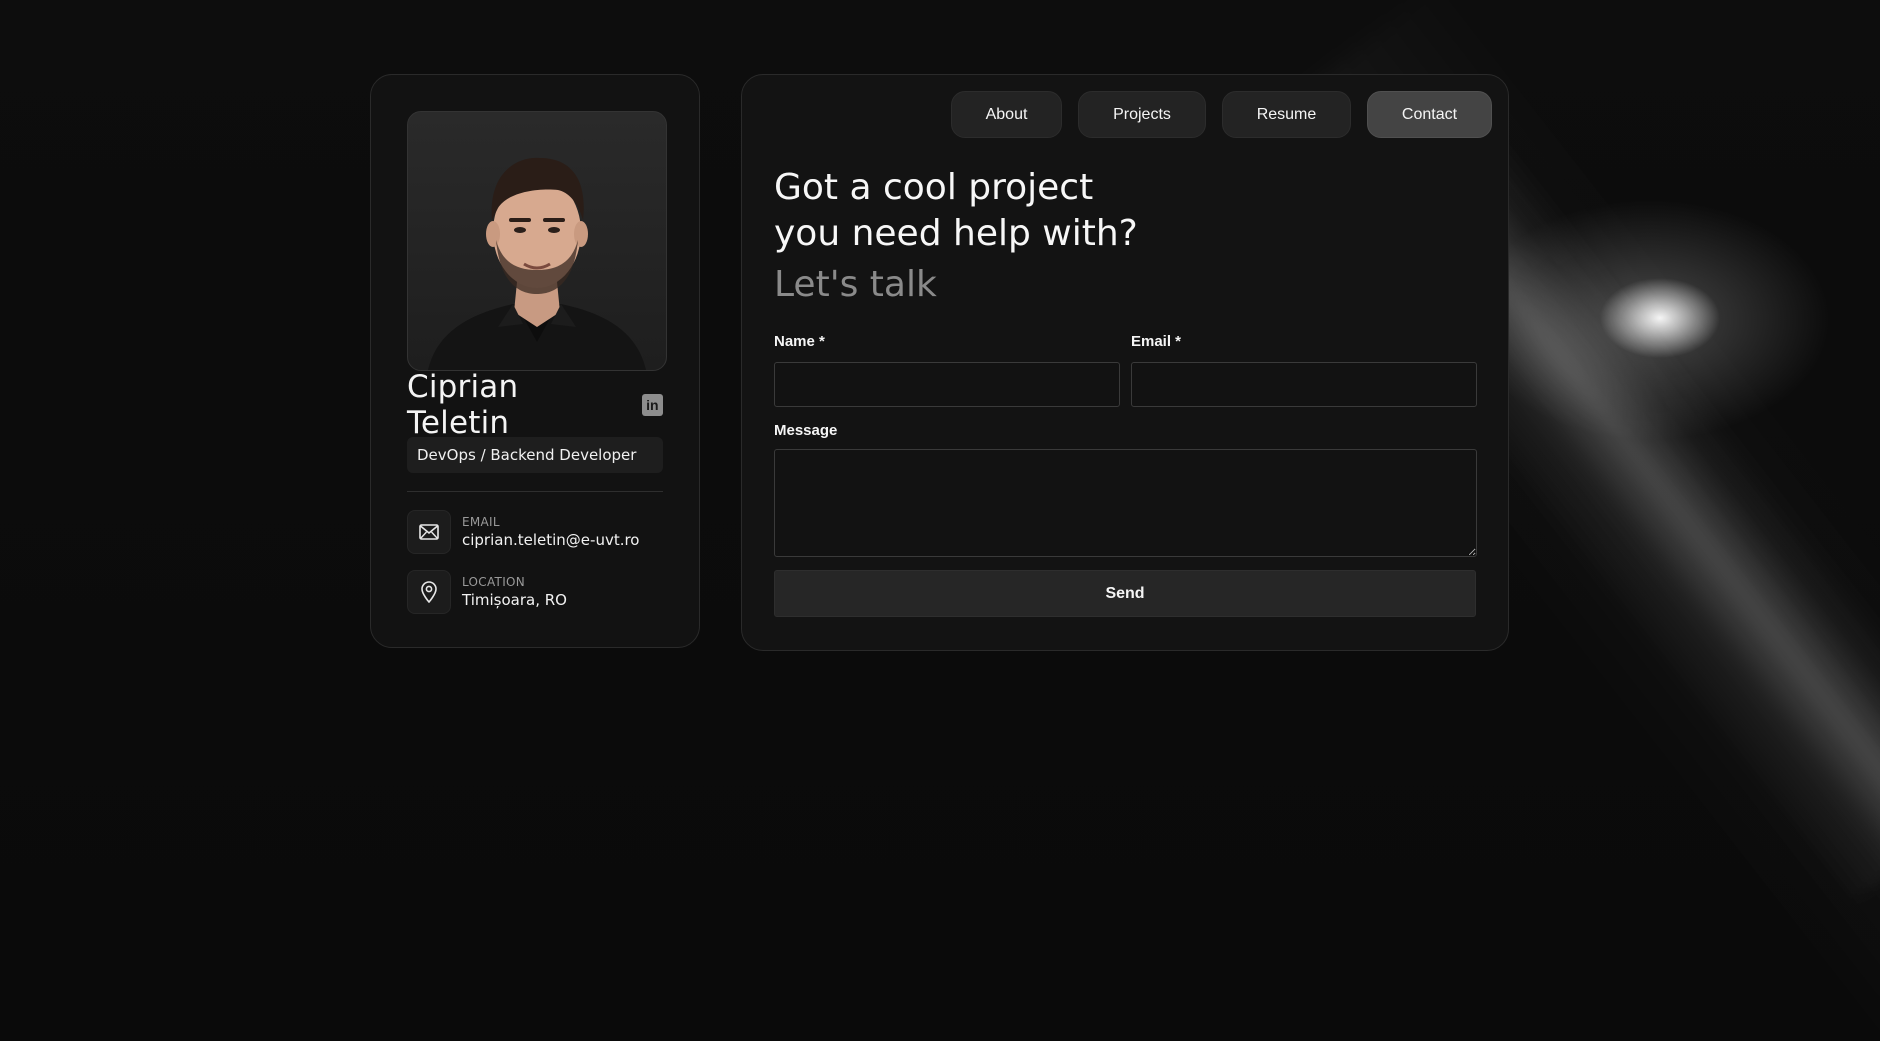  Describe the element at coordinates (1156, 341) in the screenshot. I see `email-label: Email *` at that location.